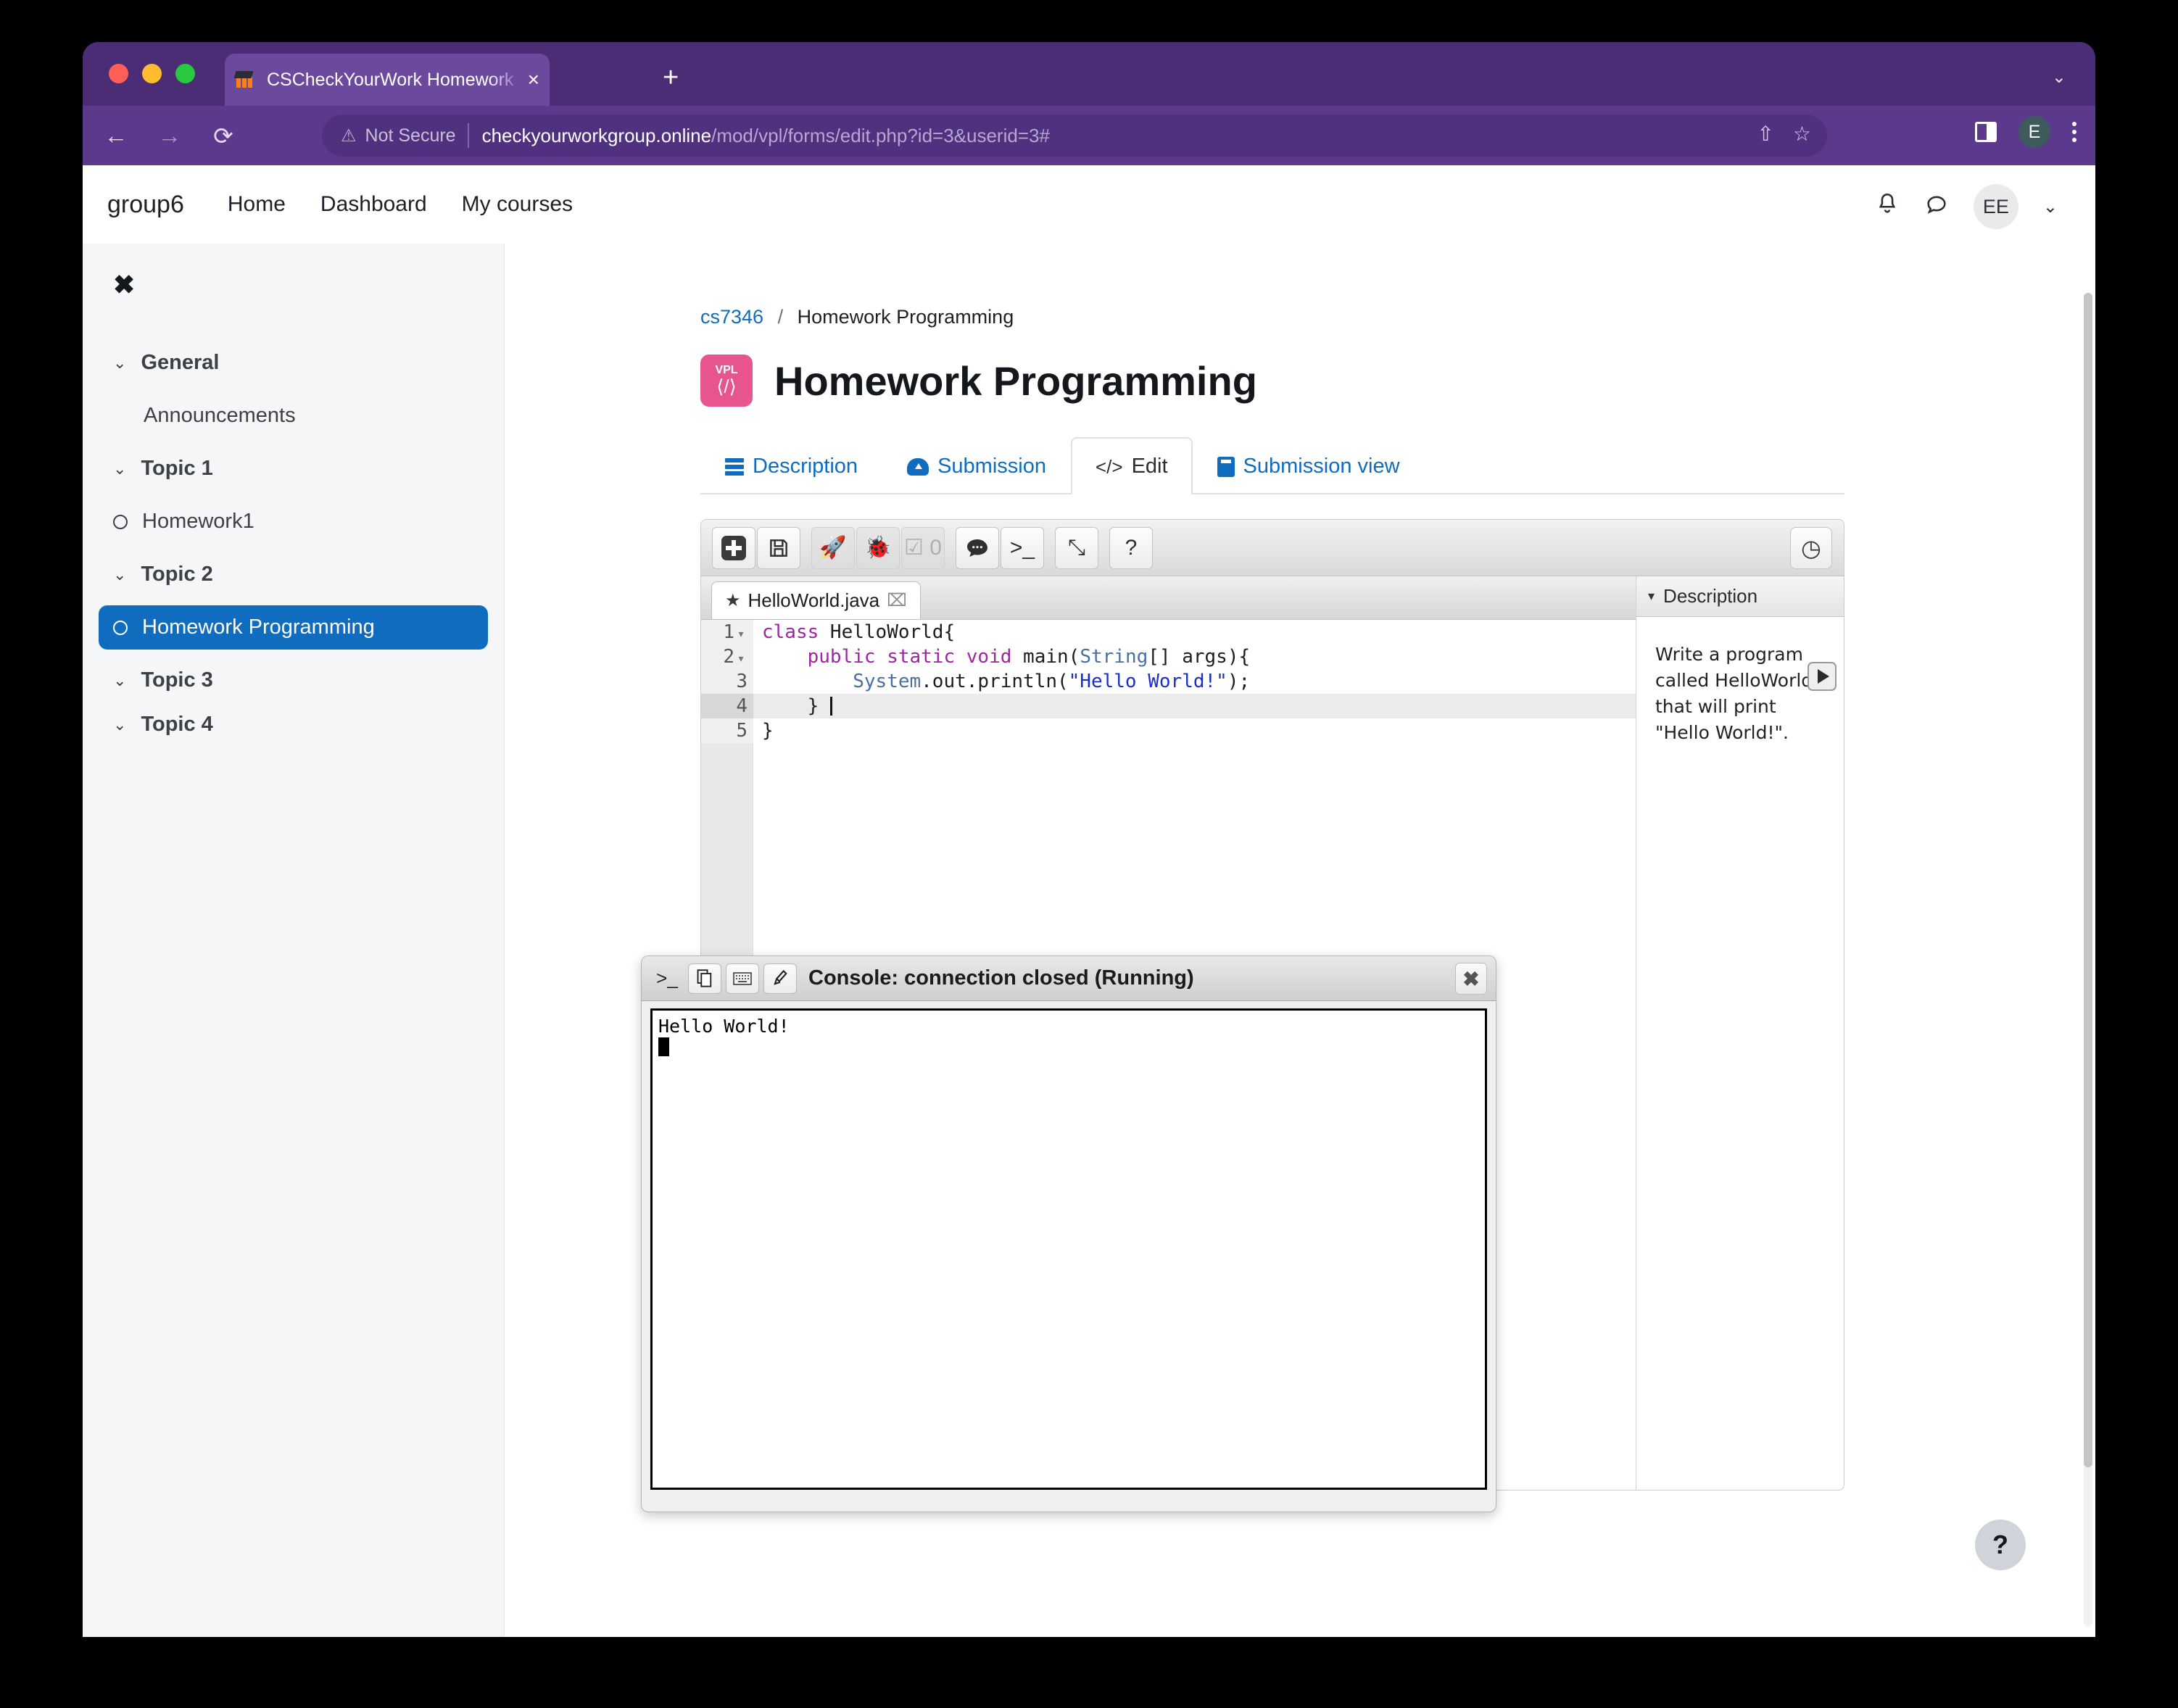 The image size is (2178, 1708). Describe the element at coordinates (1784, 134) in the screenshot. I see `omnibox-actions: ⇧ ☆` at that location.